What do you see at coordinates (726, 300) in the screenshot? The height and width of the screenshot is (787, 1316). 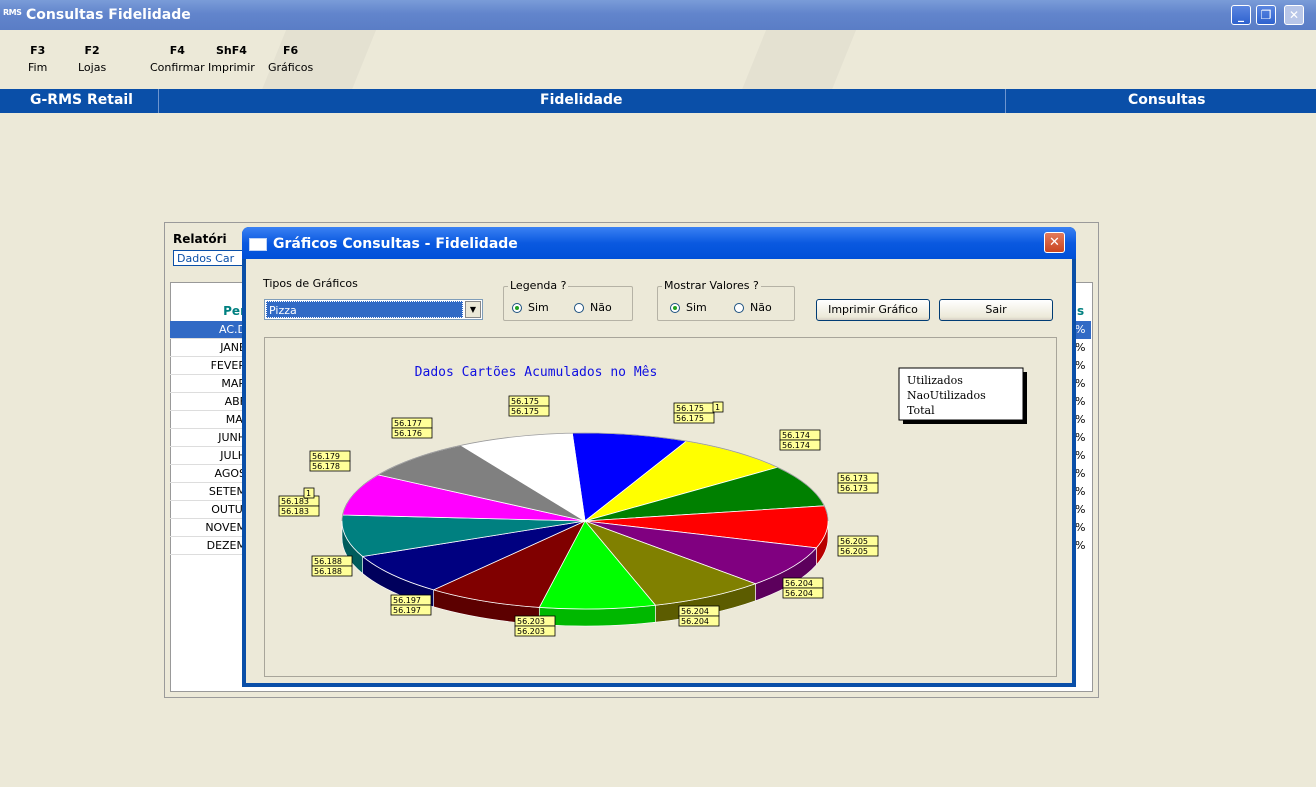 I see `mostrar-valores-group: Mostrar Valores ? Sim Não` at bounding box center [726, 300].